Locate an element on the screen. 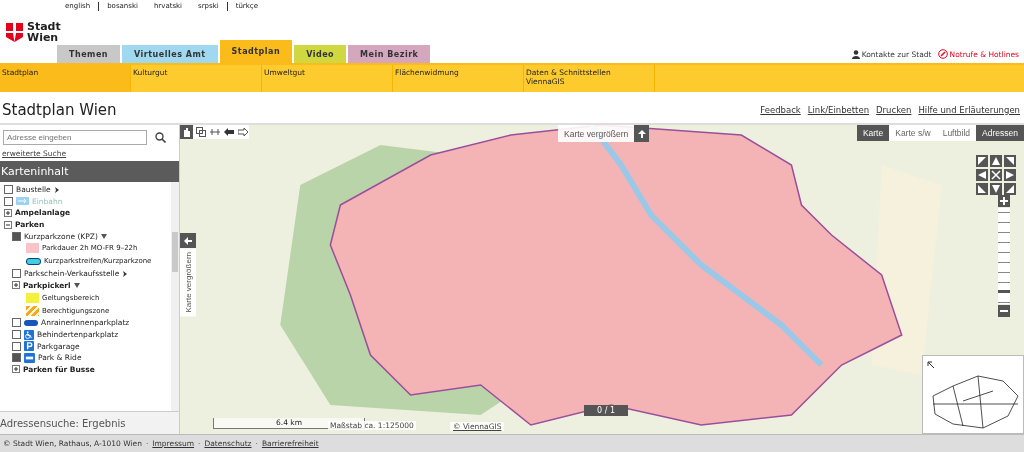 The width and height of the screenshot is (1024, 452). page-title: Stadtplan Wien is located at coordinates (59, 109).